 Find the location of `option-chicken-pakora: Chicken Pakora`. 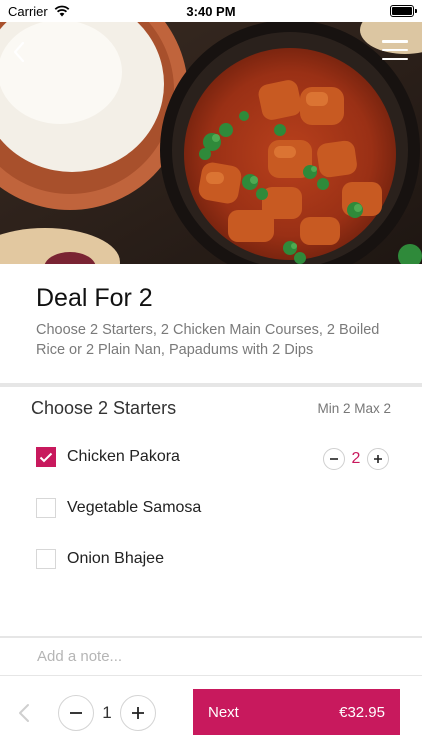

option-chicken-pakora: Chicken Pakora is located at coordinates (108, 457).